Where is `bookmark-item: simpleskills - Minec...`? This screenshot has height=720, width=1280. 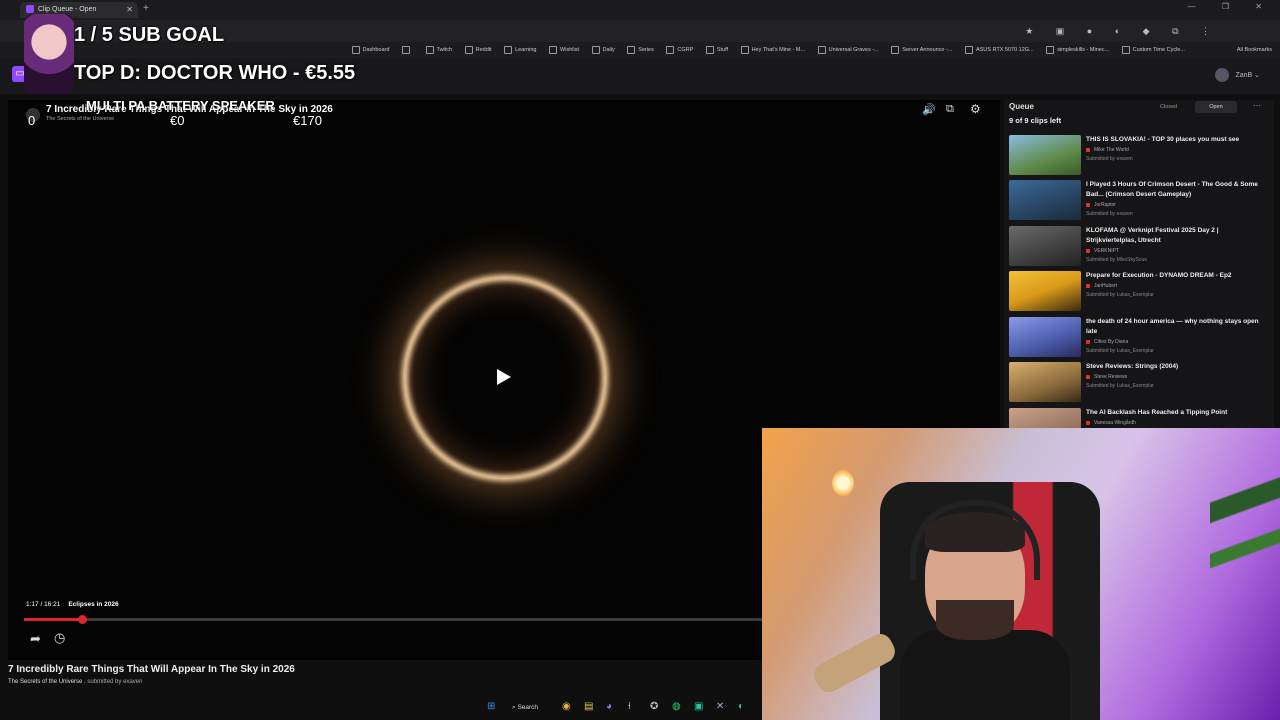
bookmark-item: simpleskills - Minec... is located at coordinates (1077, 50).